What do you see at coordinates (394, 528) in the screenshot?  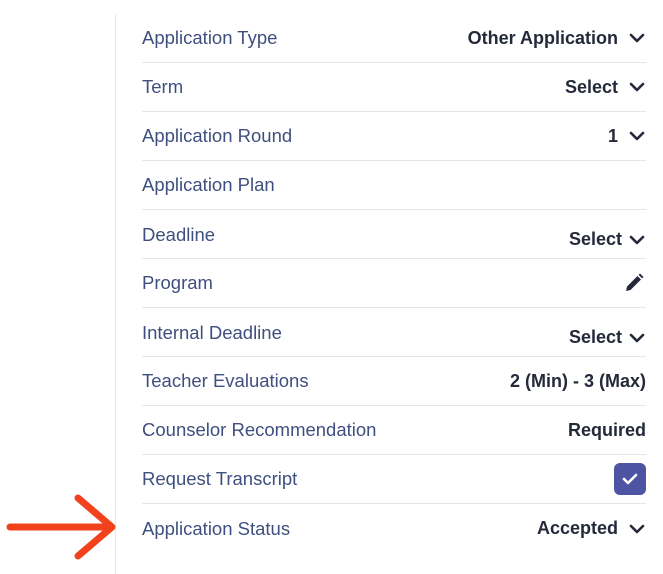 I see `row-application-status: Application Status Accepted` at bounding box center [394, 528].